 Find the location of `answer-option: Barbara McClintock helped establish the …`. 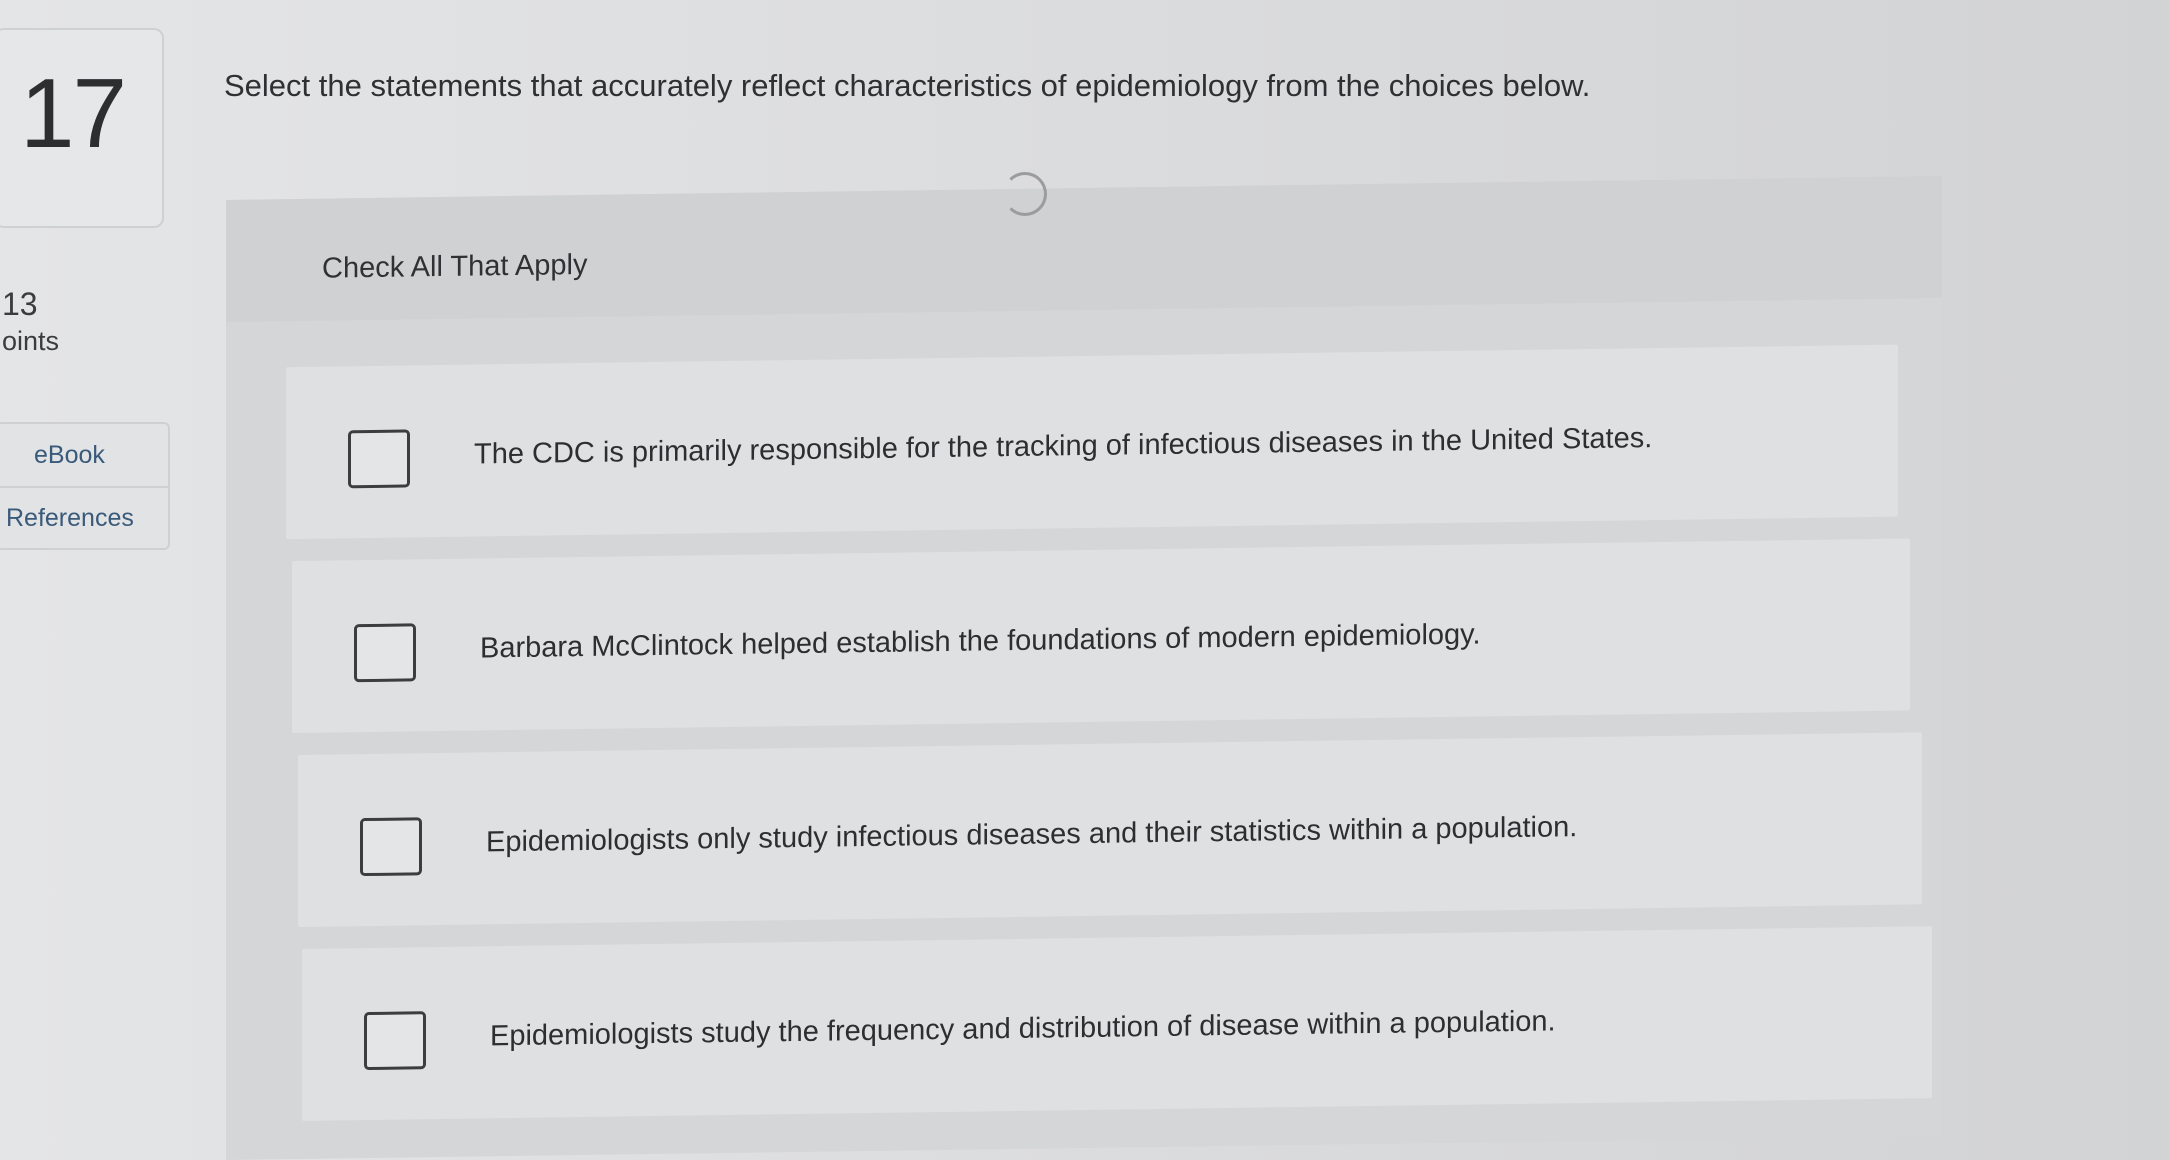

answer-option: Barbara McClintock helped establish the … is located at coordinates (1101, 636).